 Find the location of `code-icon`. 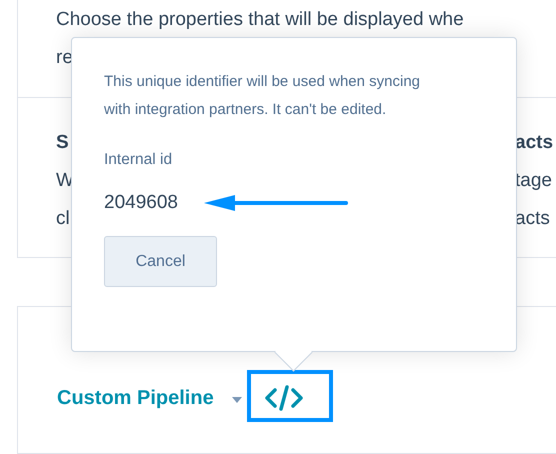

code-icon is located at coordinates (283, 398).